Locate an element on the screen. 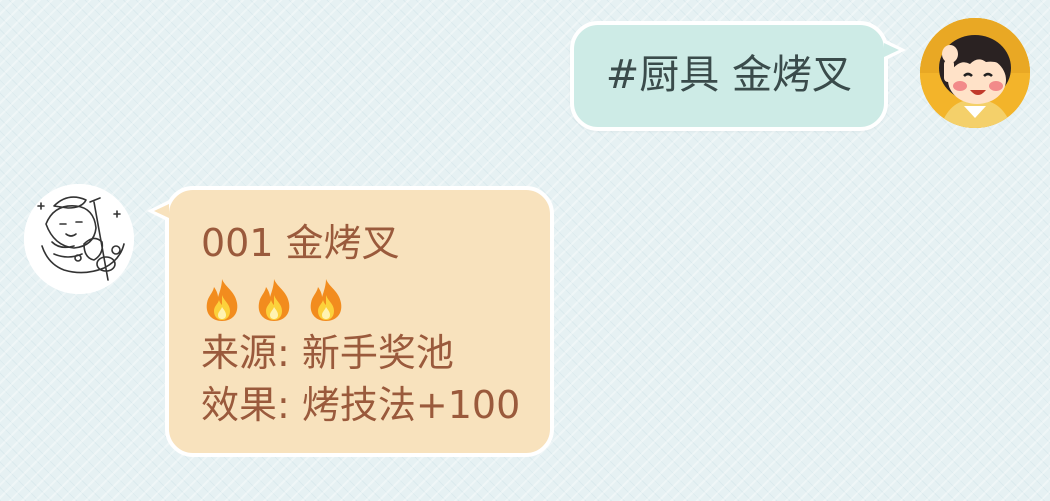 This screenshot has width=1050, height=501. outgoing-message-bubble: #厨具 金烤叉 is located at coordinates (738, 76).